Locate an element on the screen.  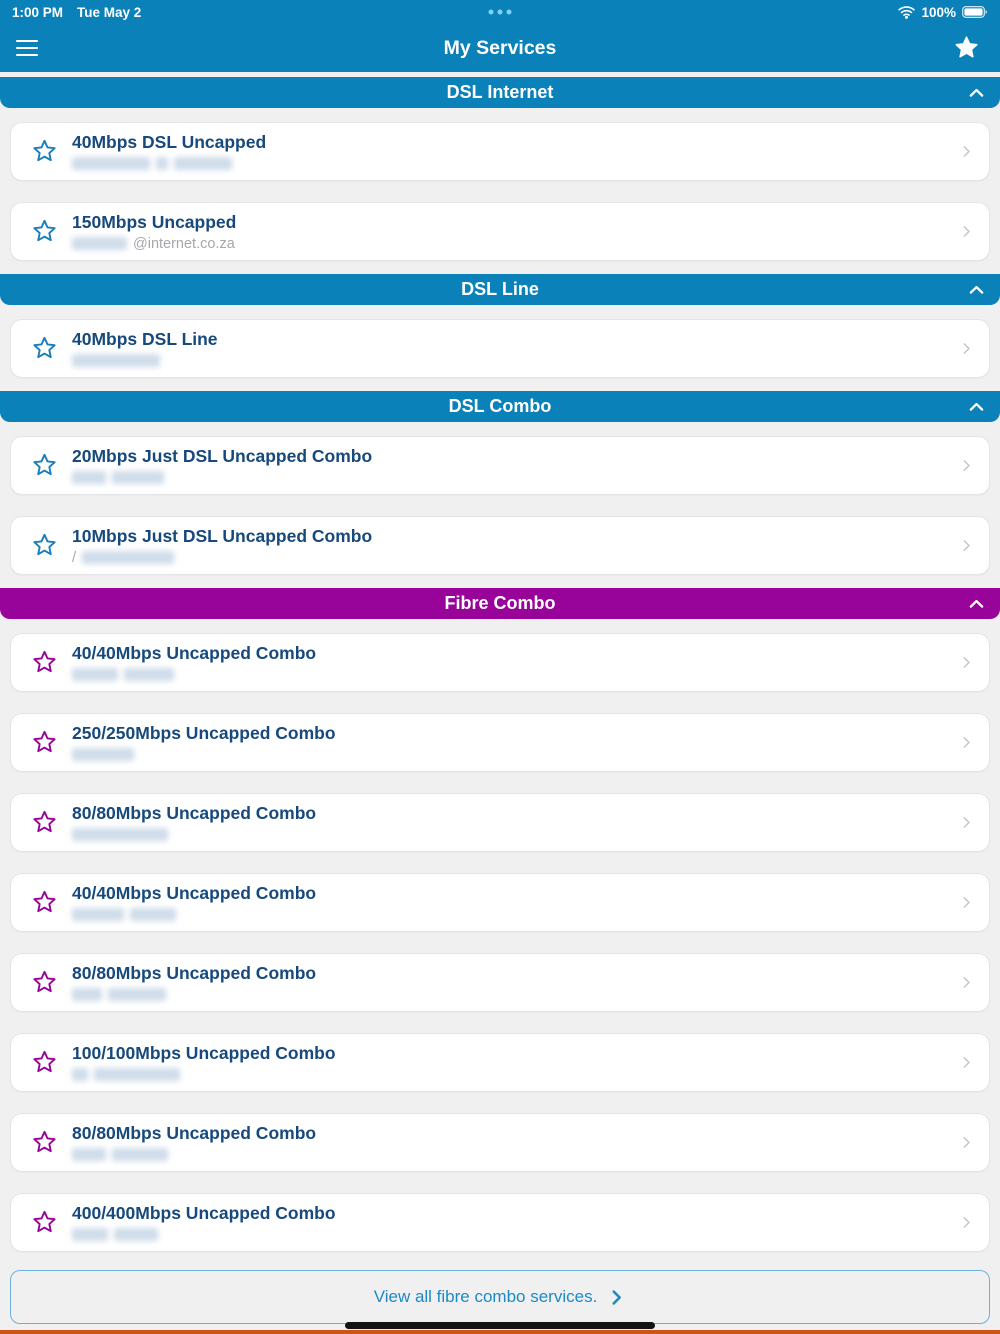
service-card-250-250mbps-uncapped-combo: 250/250Mbps Uncapped Combo is located at coordinates (500, 742).